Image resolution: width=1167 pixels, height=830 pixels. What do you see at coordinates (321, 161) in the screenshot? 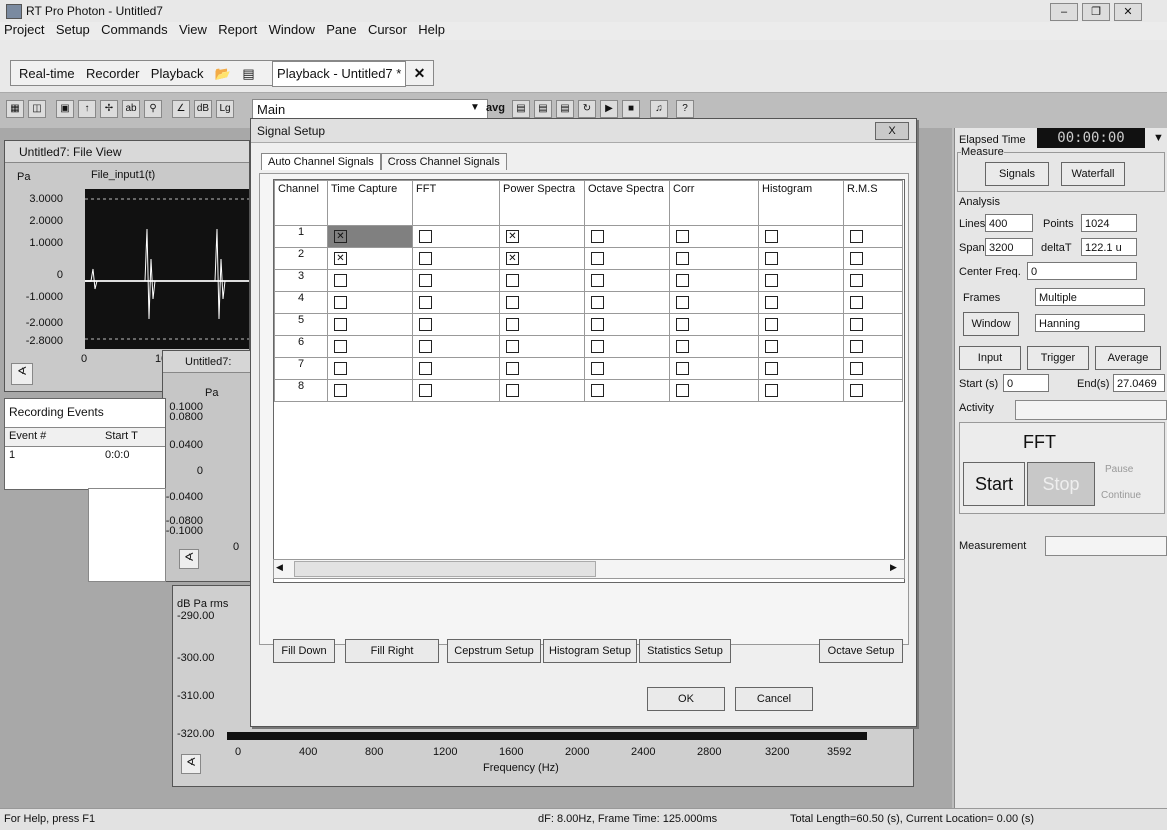
I see `tab-auto-channel: Auto Channel Signals` at bounding box center [321, 161].